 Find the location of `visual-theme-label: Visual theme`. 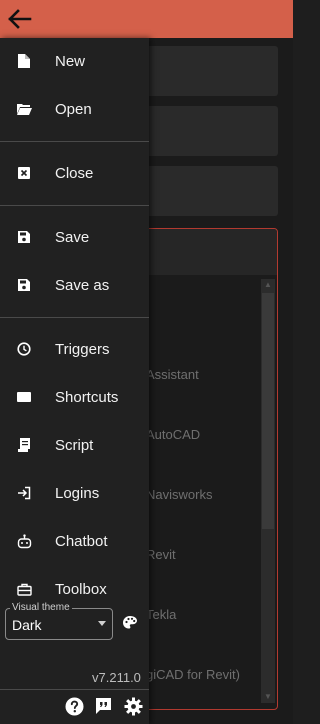

visual-theme-label: Visual theme is located at coordinates (41, 608).